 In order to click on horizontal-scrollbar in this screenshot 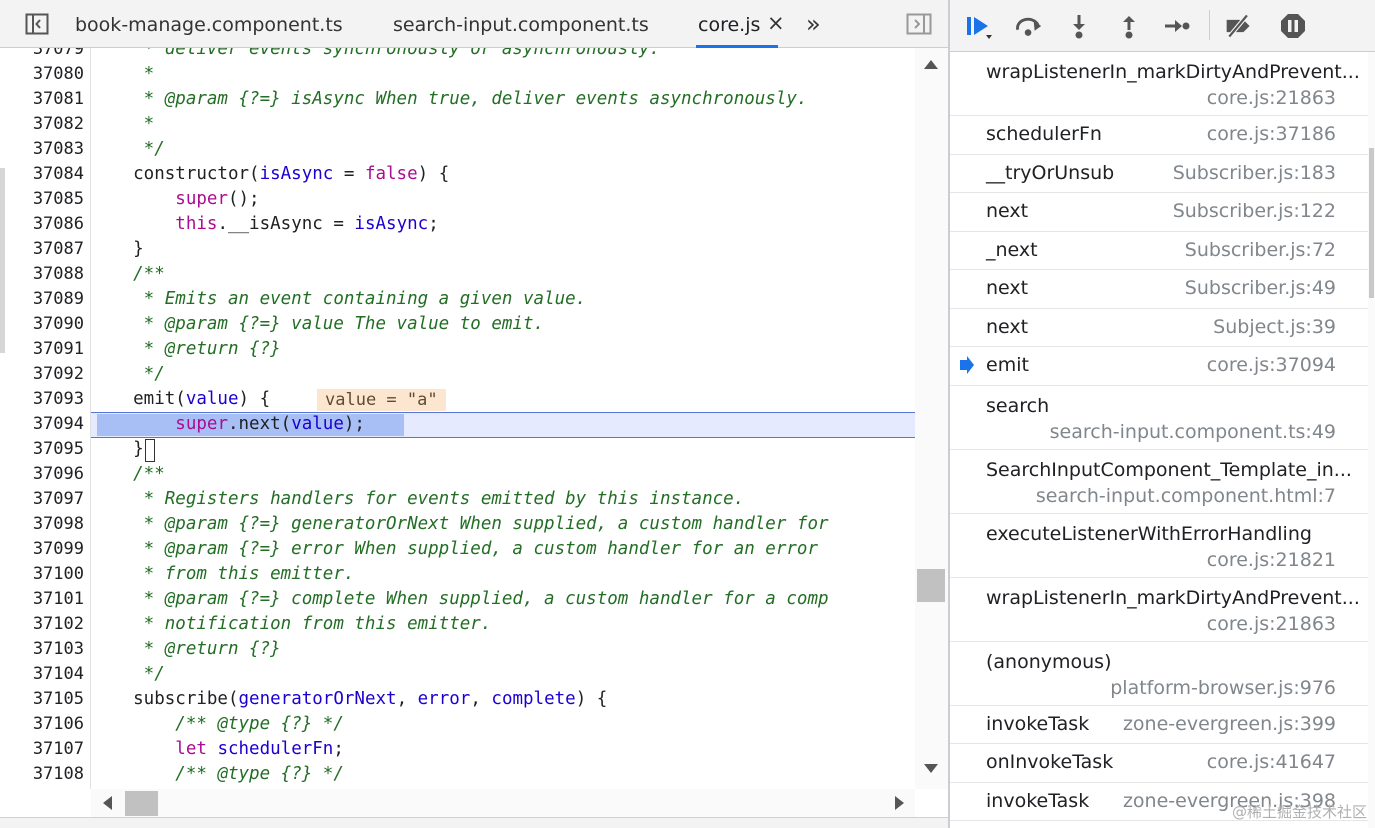, I will do `click(503, 803)`.